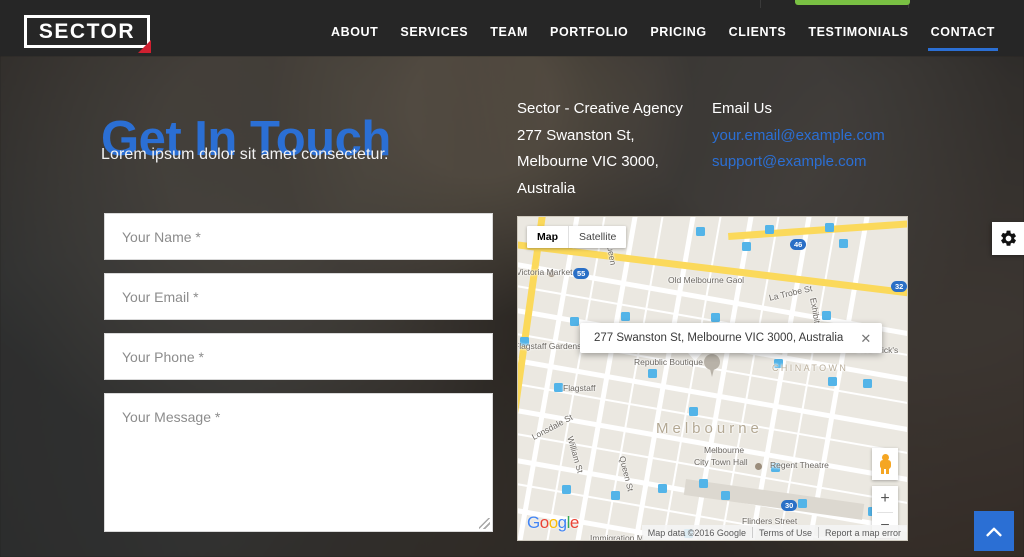 This screenshot has width=1024, height=557. I want to click on settings-panel-toggle, so click(1008, 238).